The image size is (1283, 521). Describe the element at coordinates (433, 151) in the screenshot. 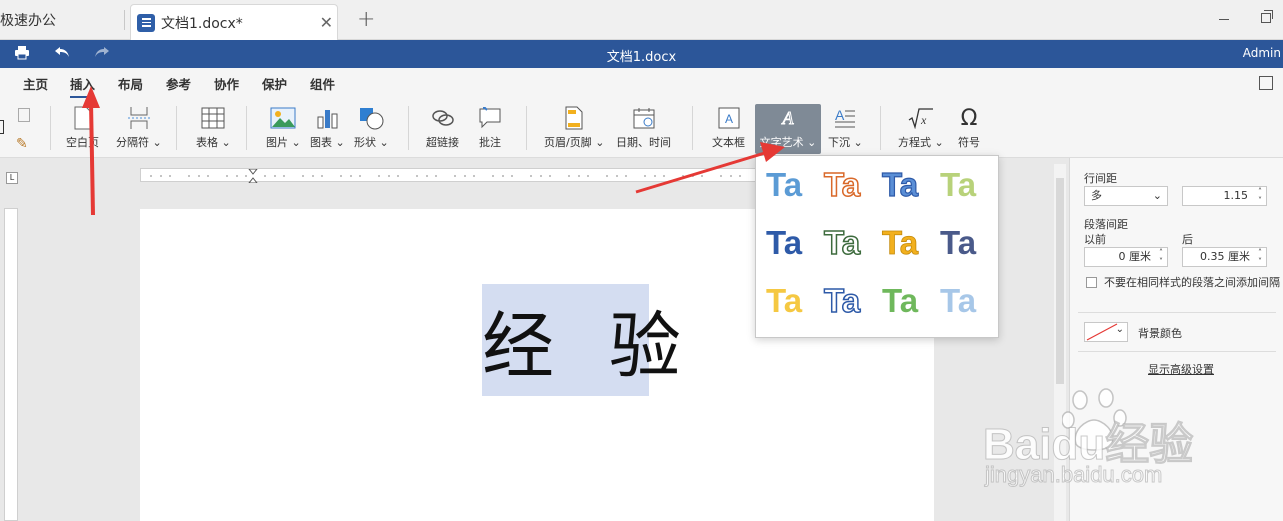

I see `annotation-arrows` at that location.